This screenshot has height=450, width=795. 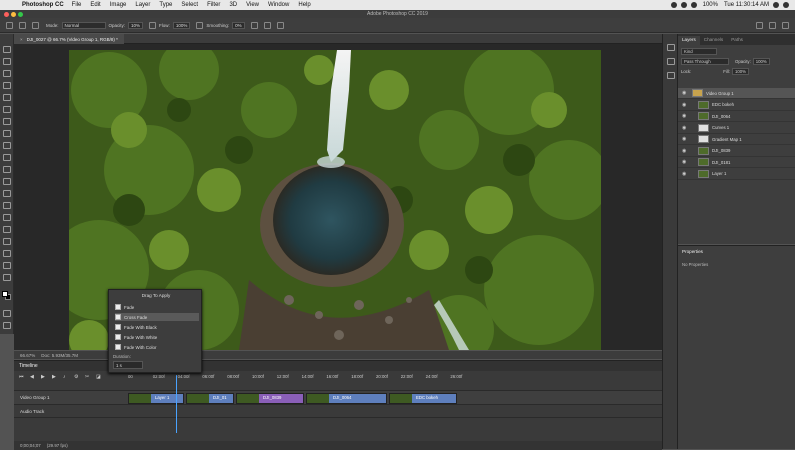 I want to click on timeline-title: Timeline, so click(x=28, y=366).